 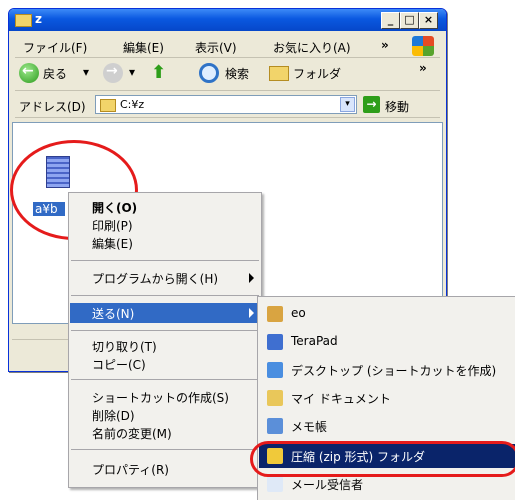 What do you see at coordinates (387, 484) in the screenshot?
I see `sendto-mail-recipient: メール受信者` at bounding box center [387, 484].